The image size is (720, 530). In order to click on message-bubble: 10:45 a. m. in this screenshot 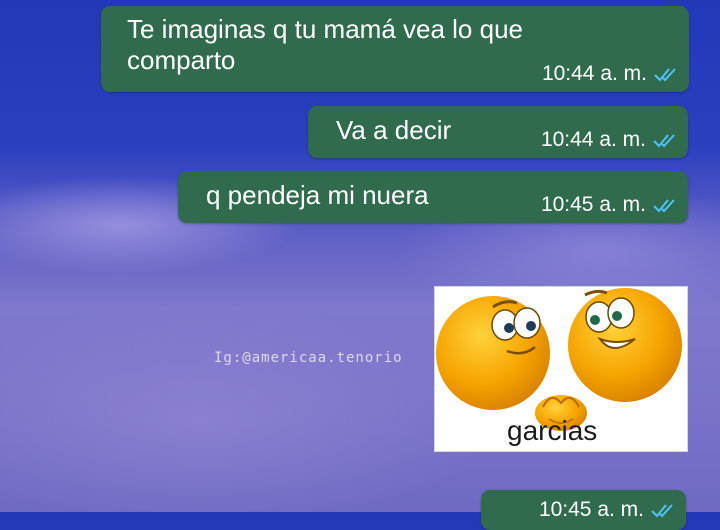, I will do `click(583, 510)`.